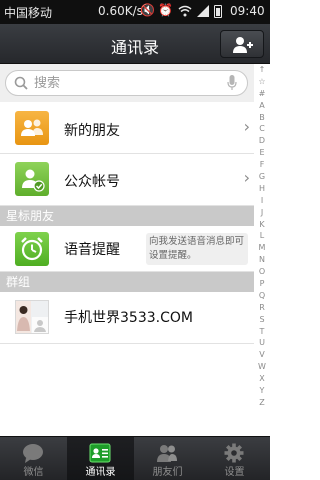 Image resolution: width=320 pixels, height=480 pixels. Describe the element at coordinates (32, 128) in the screenshot. I see `new-friends-icon` at that location.